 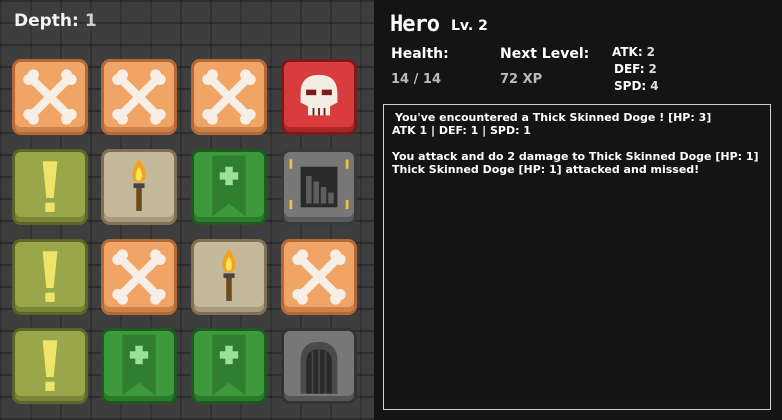 I want to click on next-level-value: 72 XP, so click(x=521, y=79).